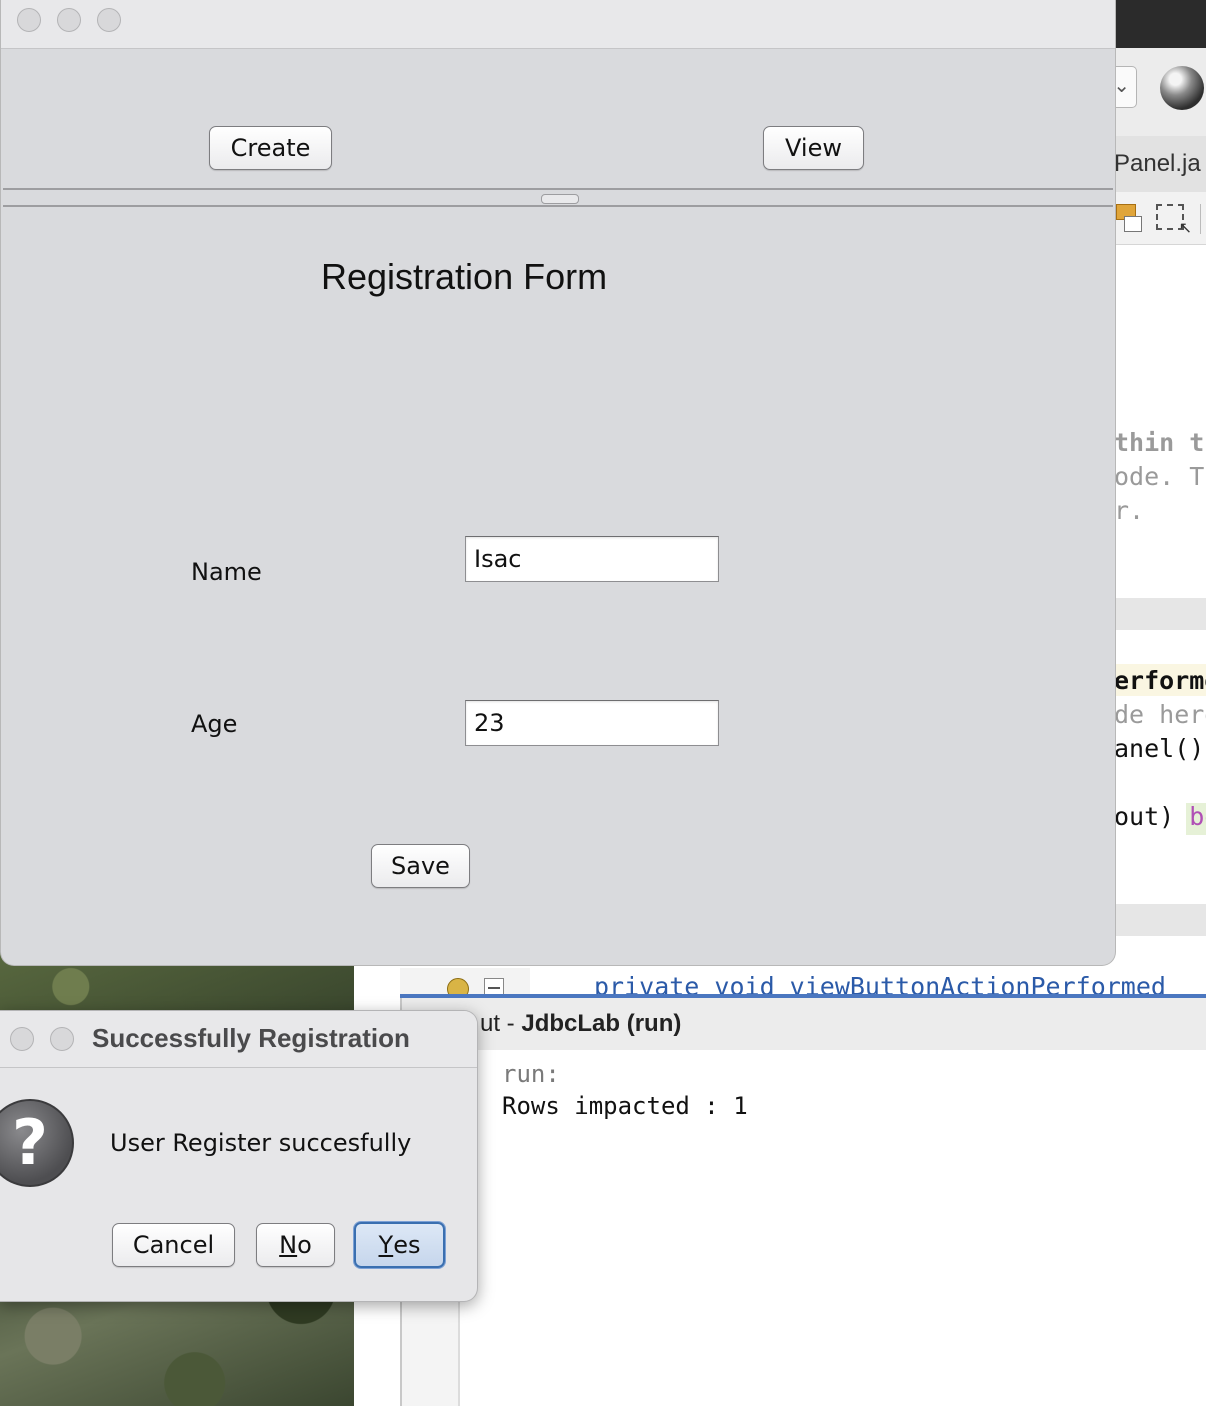 The height and width of the screenshot is (1406, 1206). I want to click on code-fragment: out), so click(1152, 816).